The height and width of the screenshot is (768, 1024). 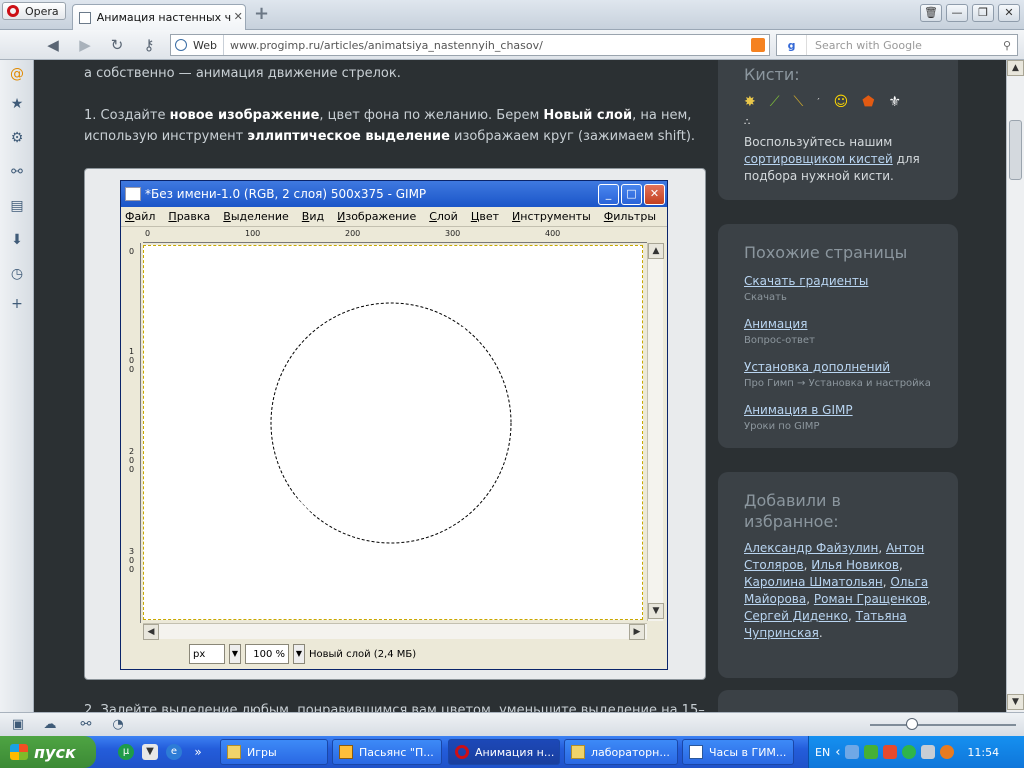 I want to click on mail-icon: @, so click(x=17, y=74).